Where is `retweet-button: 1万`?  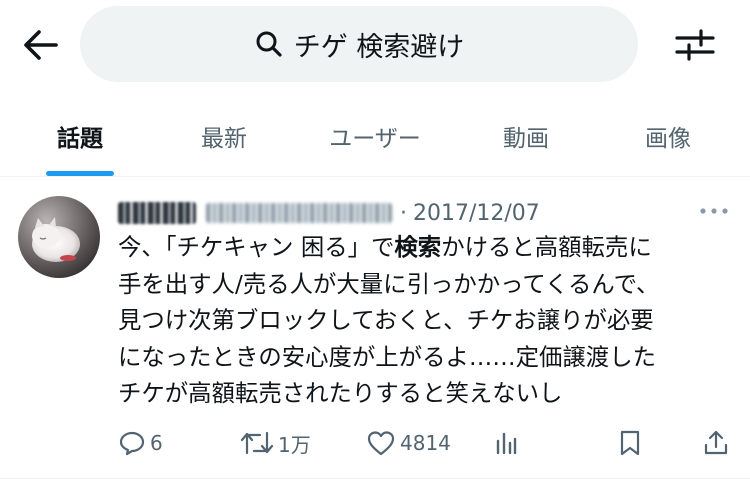
retweet-button: 1万 is located at coordinates (275, 443).